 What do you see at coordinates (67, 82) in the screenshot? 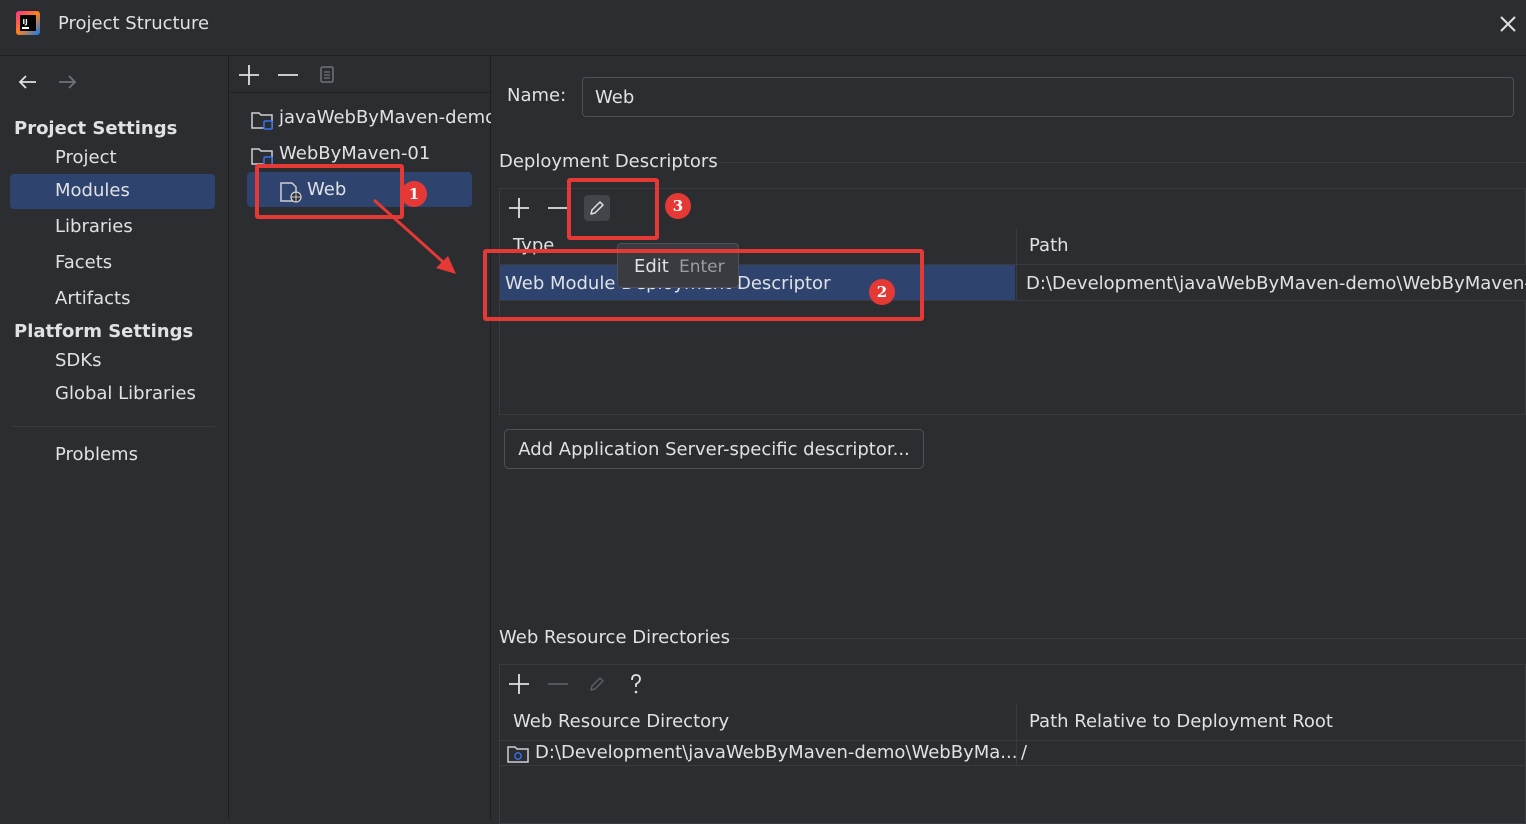
I see `forward-arrow-icon` at bounding box center [67, 82].